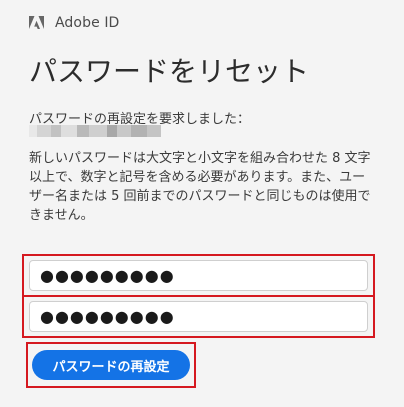 This screenshot has height=407, width=404. What do you see at coordinates (87, 23) in the screenshot?
I see `brand-name: Adobe ID` at bounding box center [87, 23].